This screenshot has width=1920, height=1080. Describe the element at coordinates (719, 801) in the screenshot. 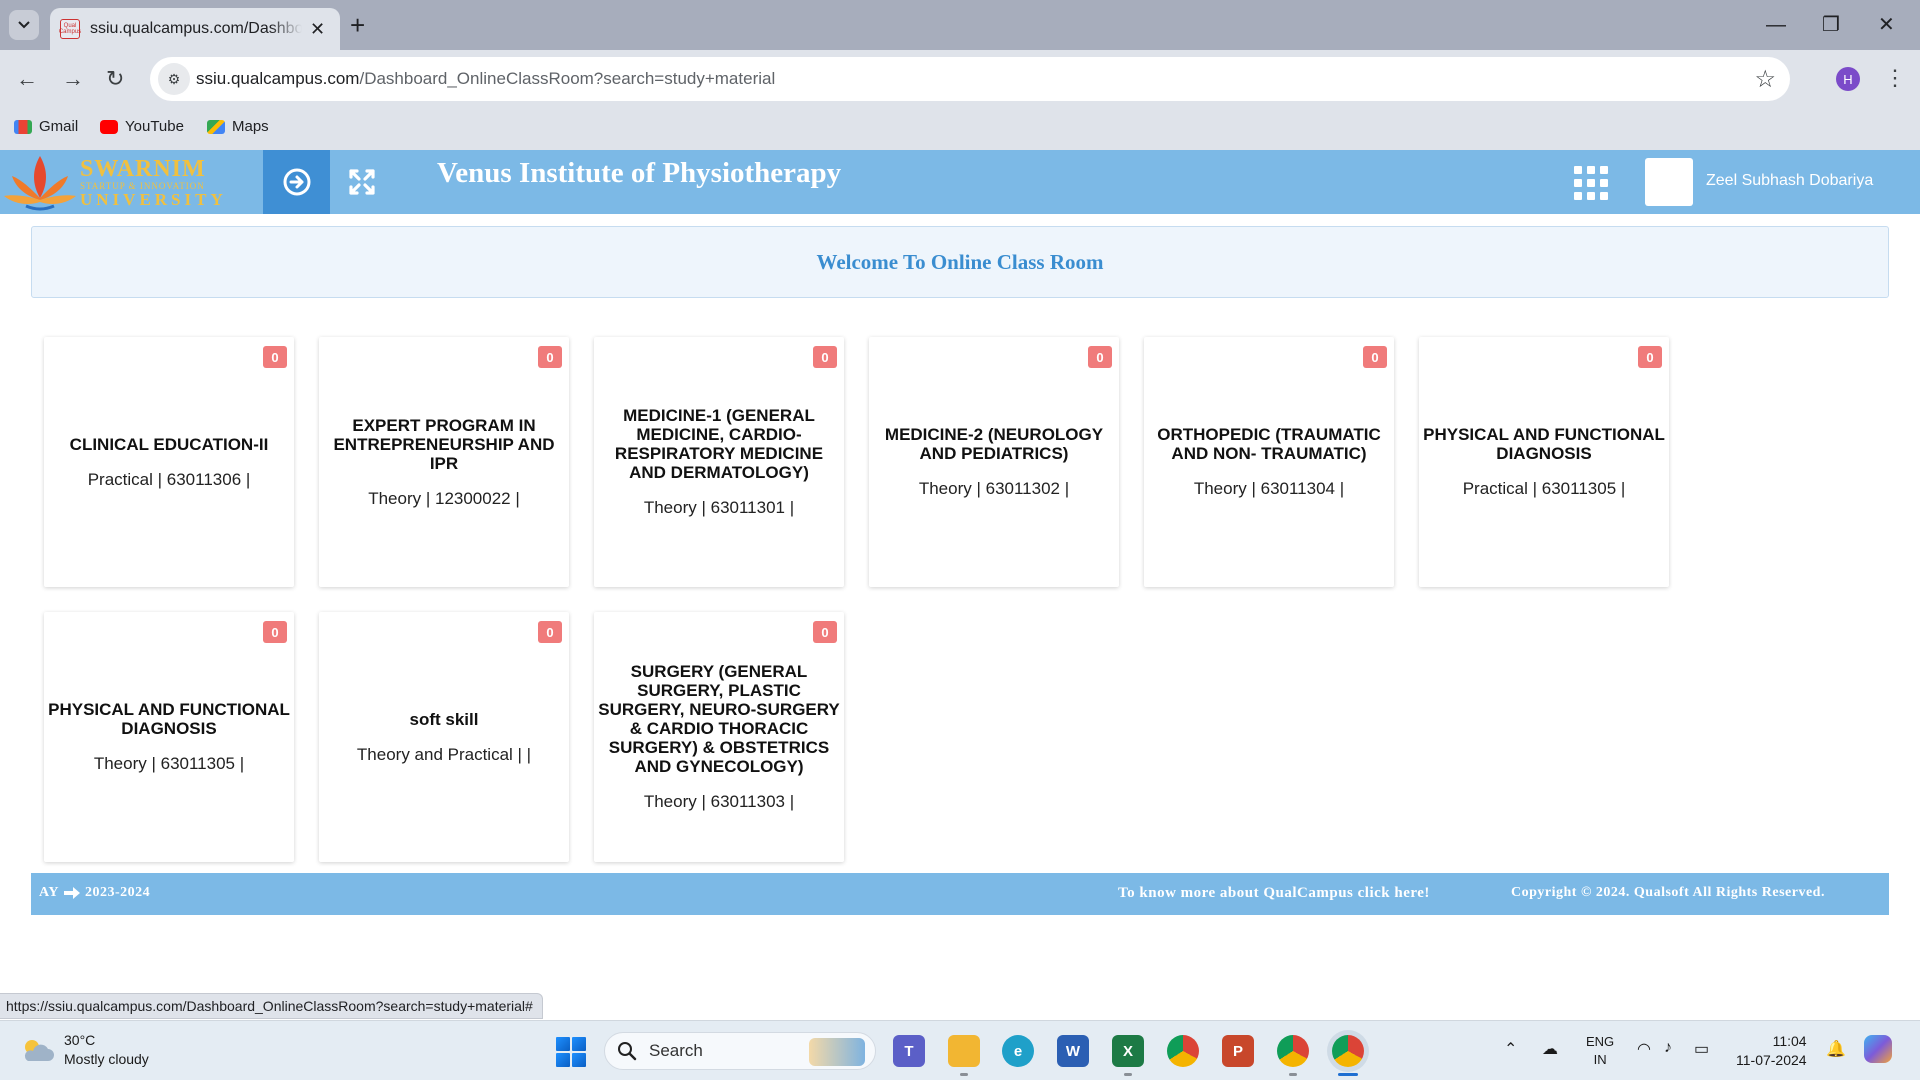

I see `course-meta: Theory | 63011303 |` at that location.